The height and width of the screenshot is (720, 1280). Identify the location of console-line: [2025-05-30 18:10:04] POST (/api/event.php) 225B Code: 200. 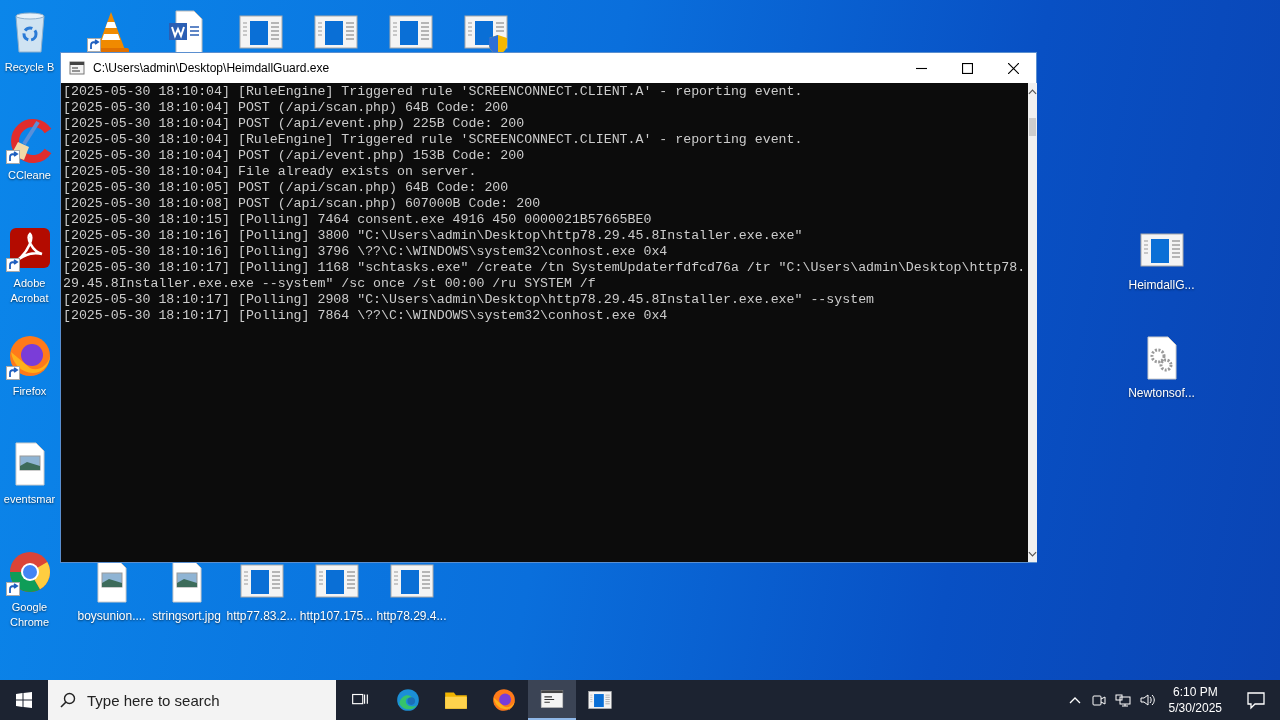
(294, 124).